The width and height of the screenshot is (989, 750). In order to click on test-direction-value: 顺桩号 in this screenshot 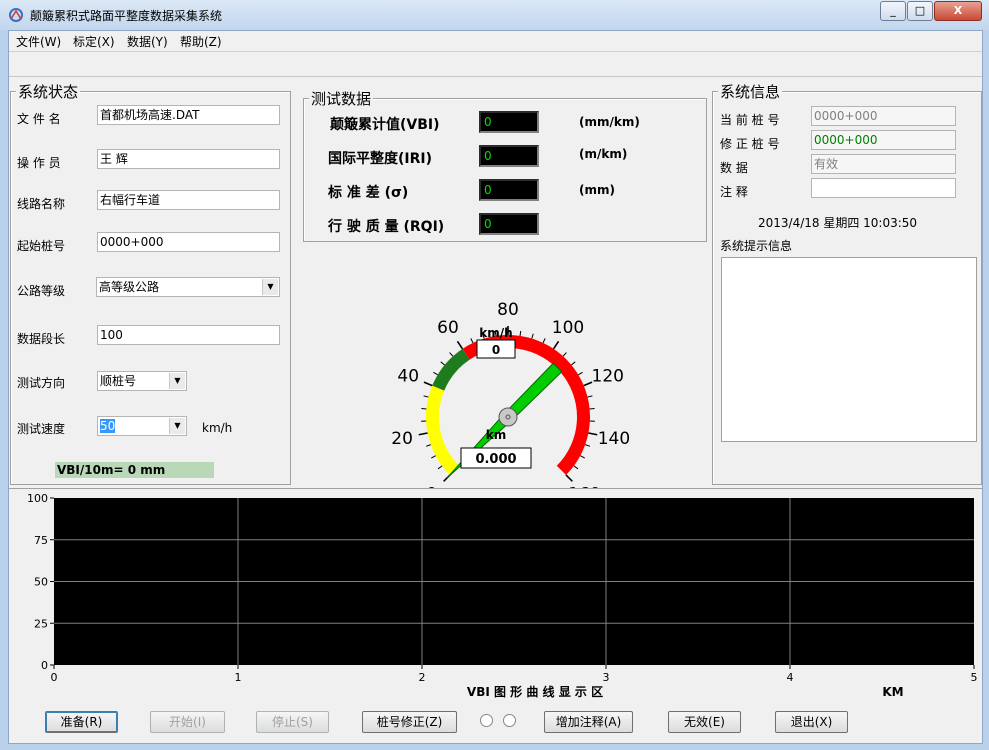, I will do `click(118, 381)`.